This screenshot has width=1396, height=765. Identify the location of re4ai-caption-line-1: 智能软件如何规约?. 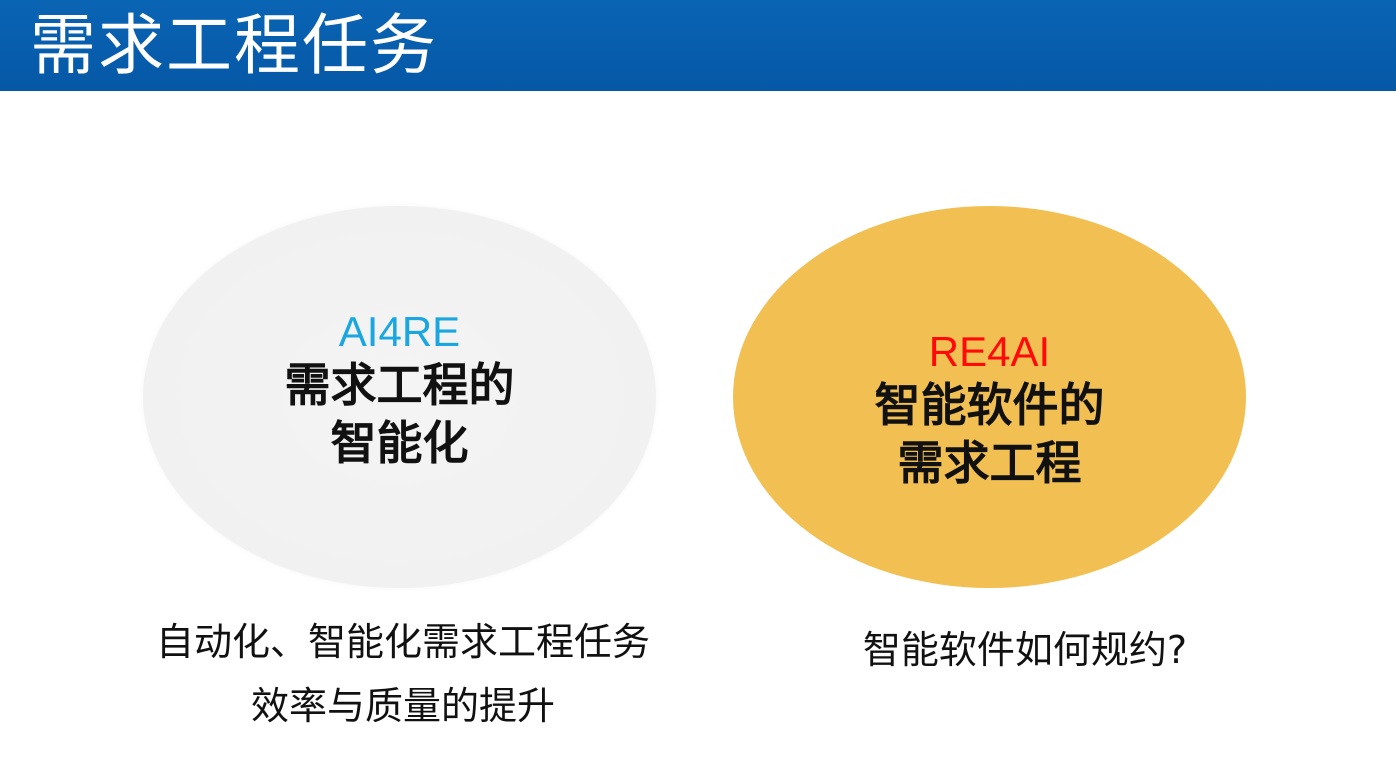
(1025, 650).